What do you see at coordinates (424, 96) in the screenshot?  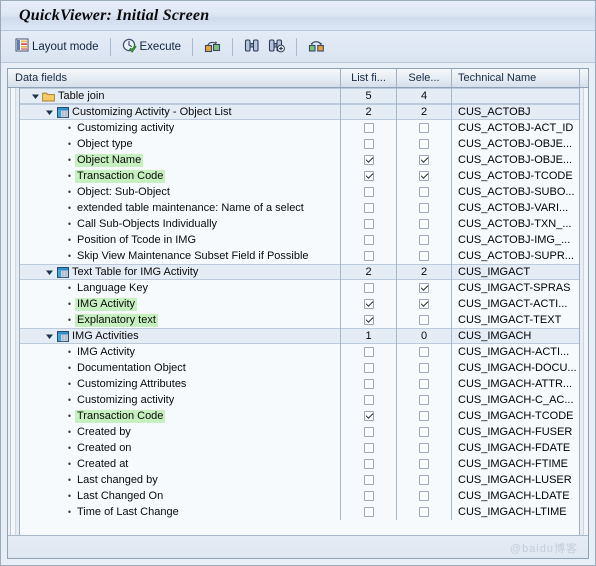 I see `cell-selection: 4` at bounding box center [424, 96].